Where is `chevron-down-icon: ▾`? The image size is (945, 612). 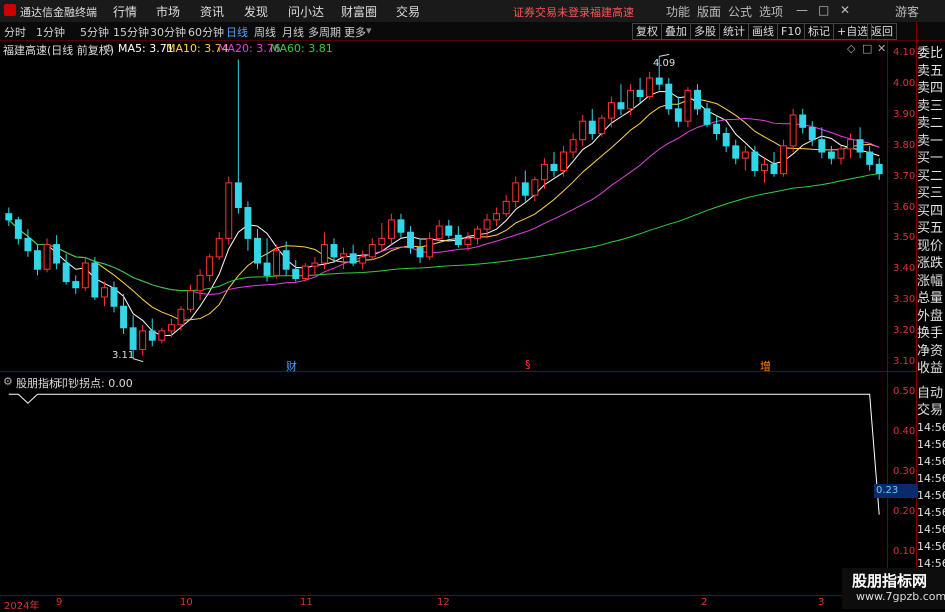
chevron-down-icon: ▾ is located at coordinates (369, 30).